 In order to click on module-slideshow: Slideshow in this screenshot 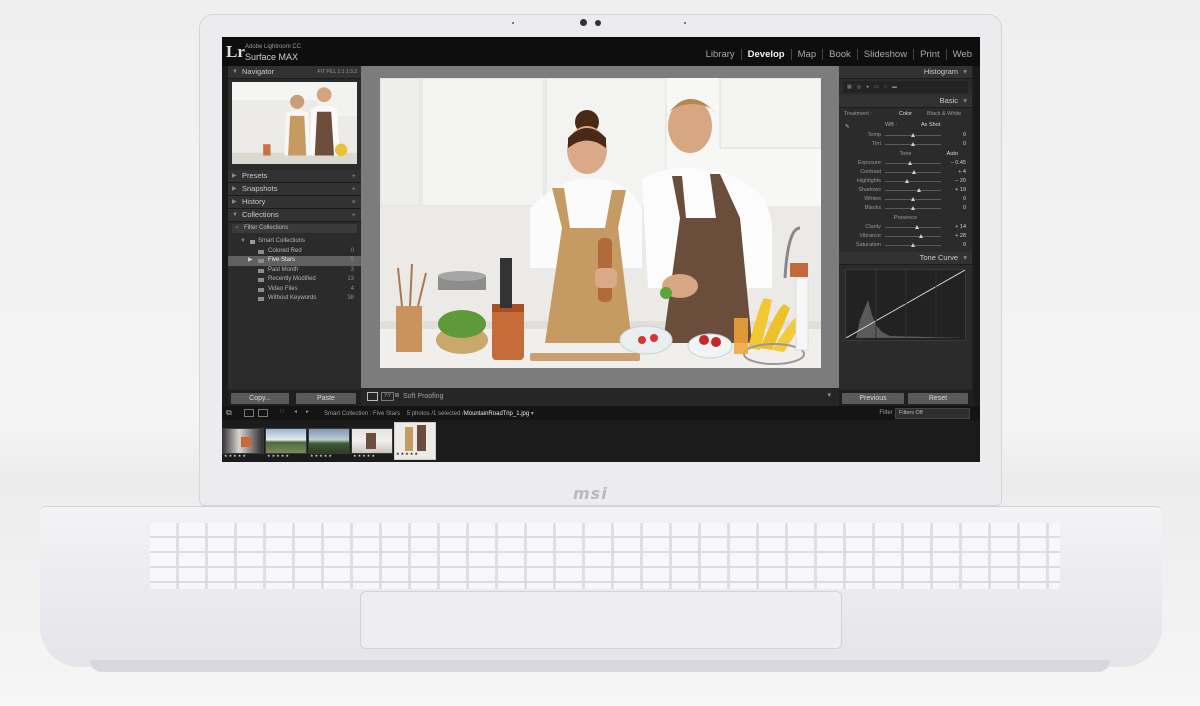, I will do `click(886, 54)`.